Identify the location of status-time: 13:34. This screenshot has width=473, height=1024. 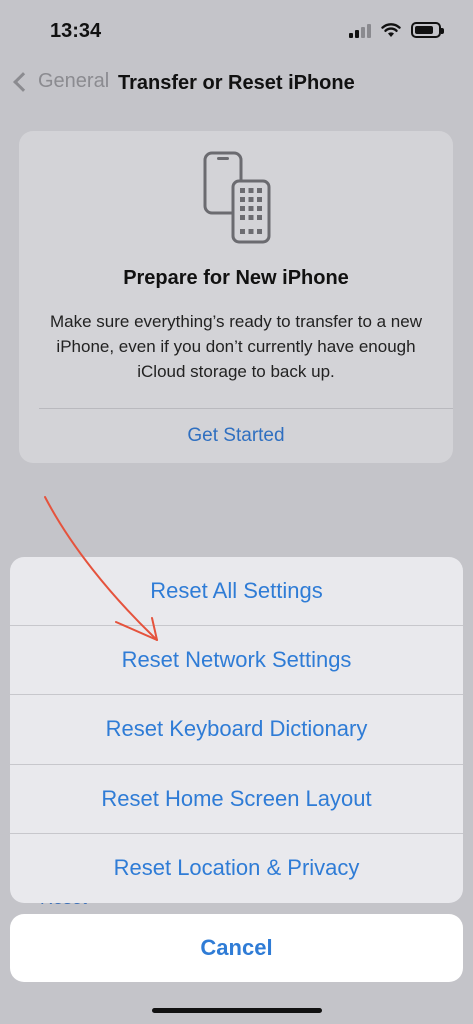
(76, 31).